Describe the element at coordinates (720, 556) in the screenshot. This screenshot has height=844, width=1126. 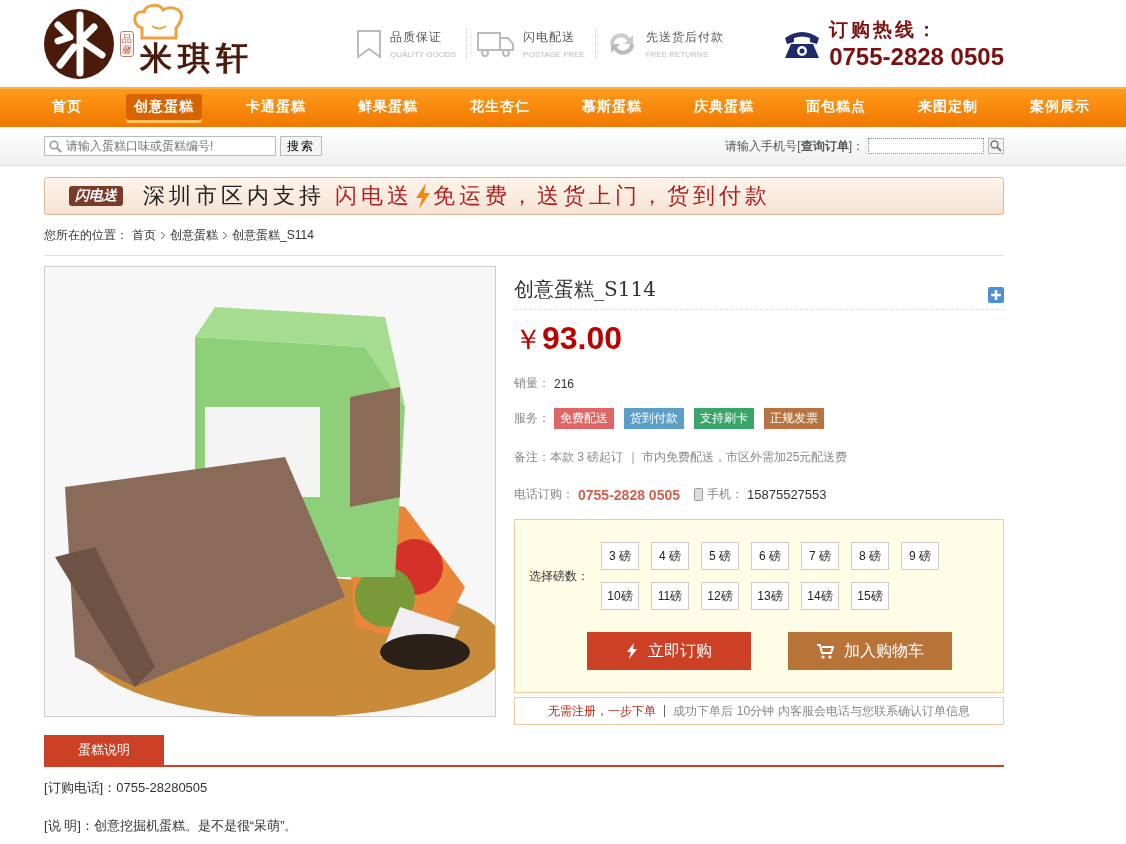
I see `weight-option: 5 磅` at that location.